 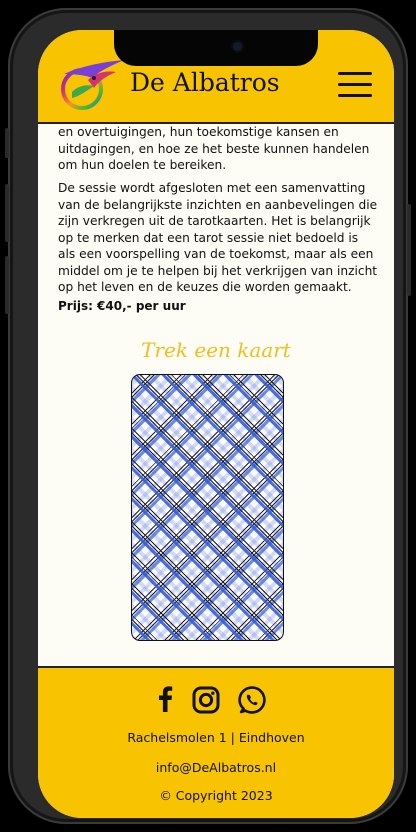 What do you see at coordinates (122, 306) in the screenshot?
I see `price-text: Prijs: €40,- per uur` at bounding box center [122, 306].